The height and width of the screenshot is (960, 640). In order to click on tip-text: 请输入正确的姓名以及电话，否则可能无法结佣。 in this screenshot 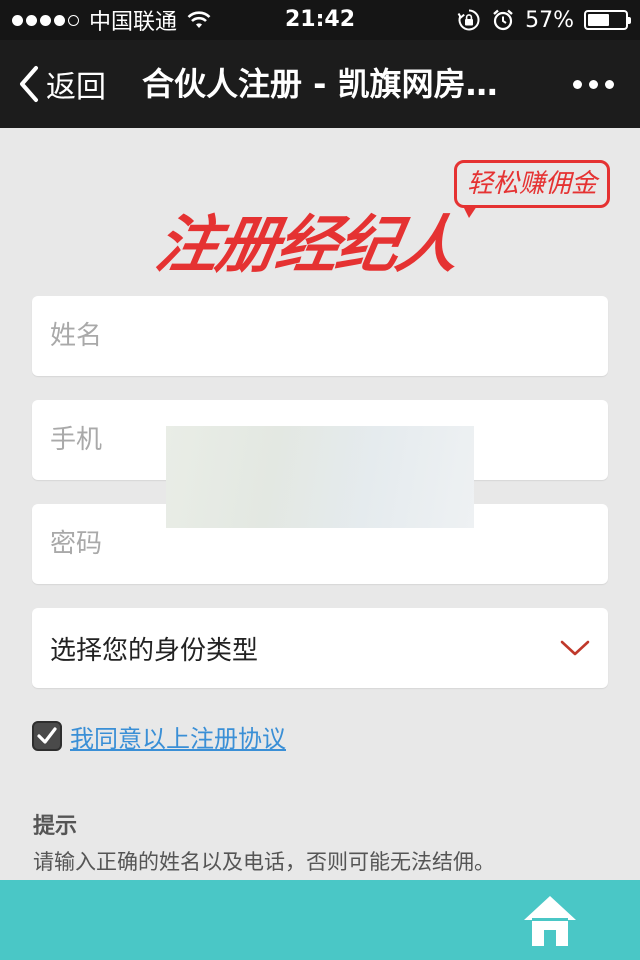, I will do `click(264, 862)`.